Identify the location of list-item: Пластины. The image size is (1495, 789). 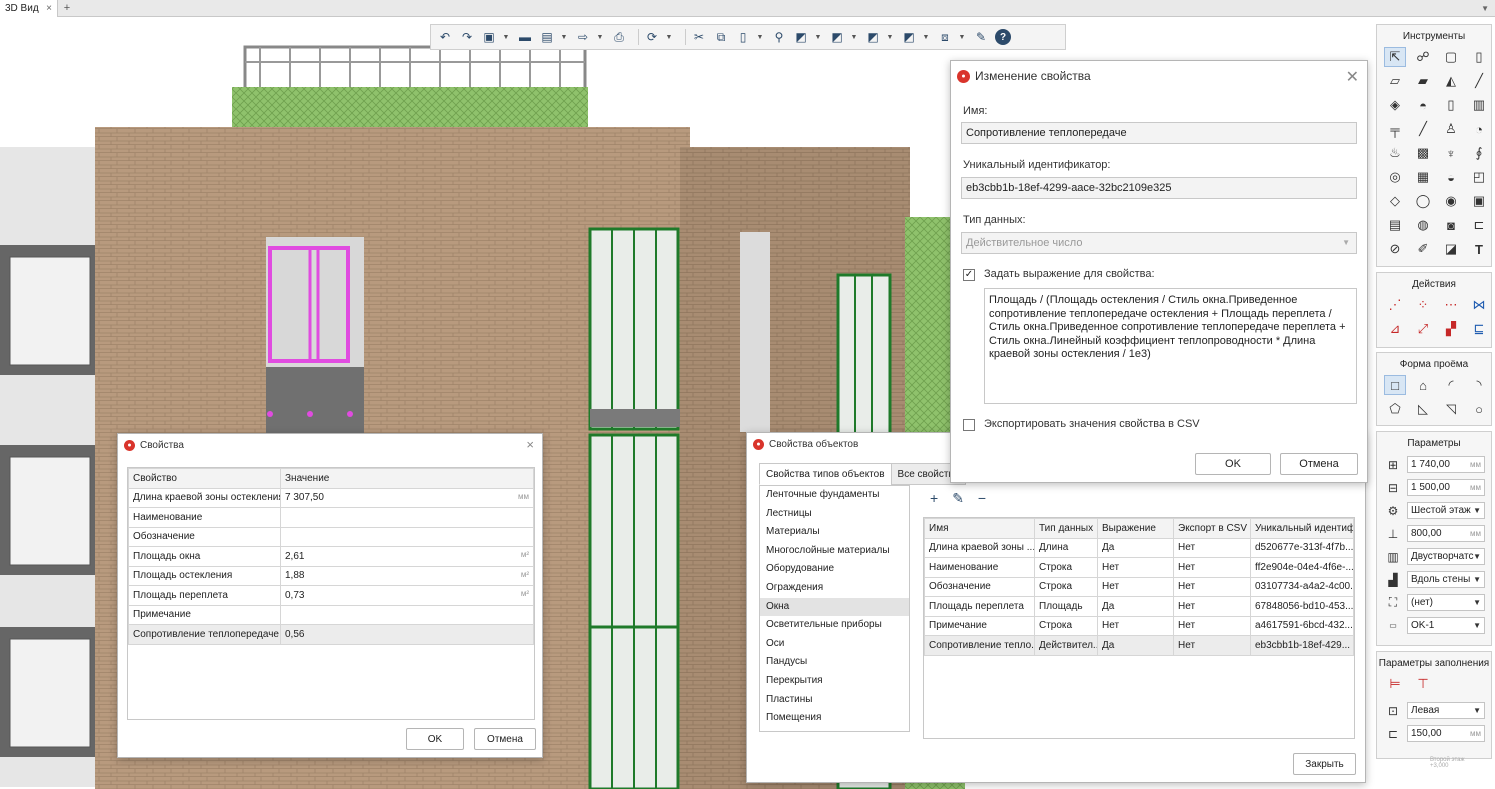
(834, 700).